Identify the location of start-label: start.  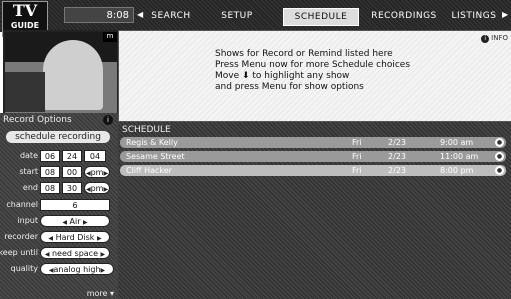
(28, 171).